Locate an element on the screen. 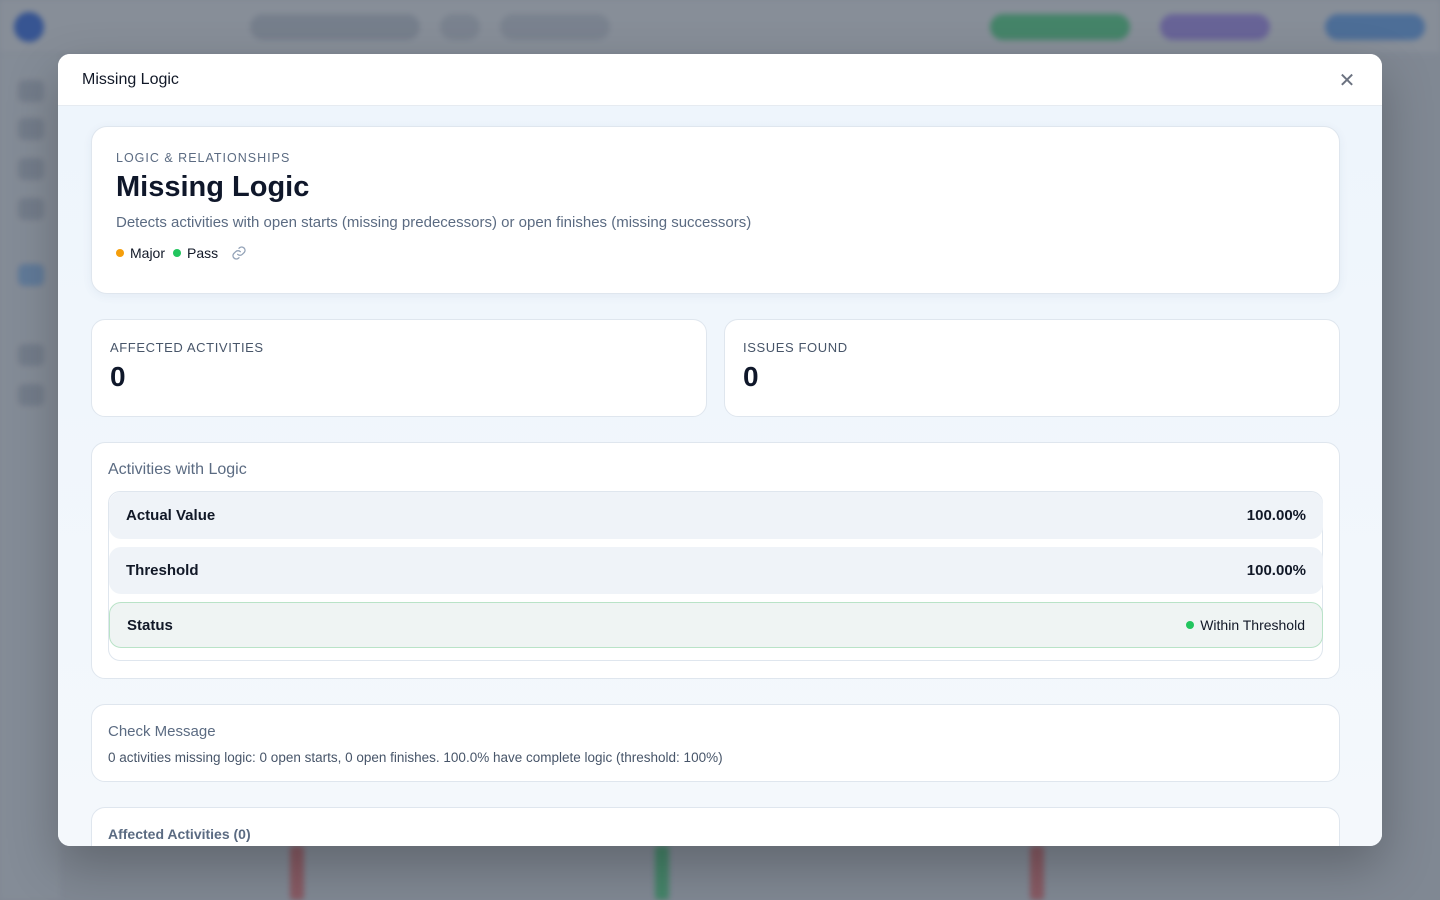  severity-badge: Major is located at coordinates (140, 253).